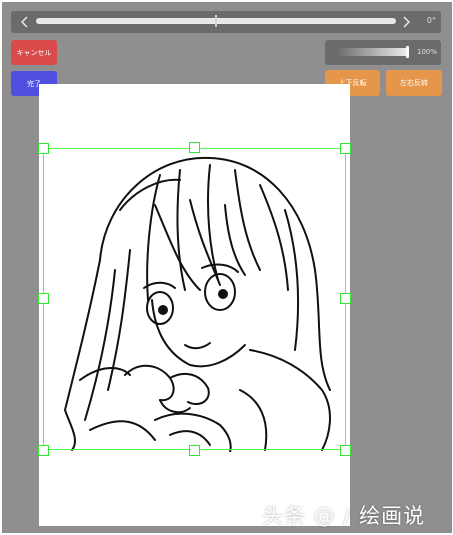  Describe the element at coordinates (43, 298) in the screenshot. I see `transform-handle-left` at that location.